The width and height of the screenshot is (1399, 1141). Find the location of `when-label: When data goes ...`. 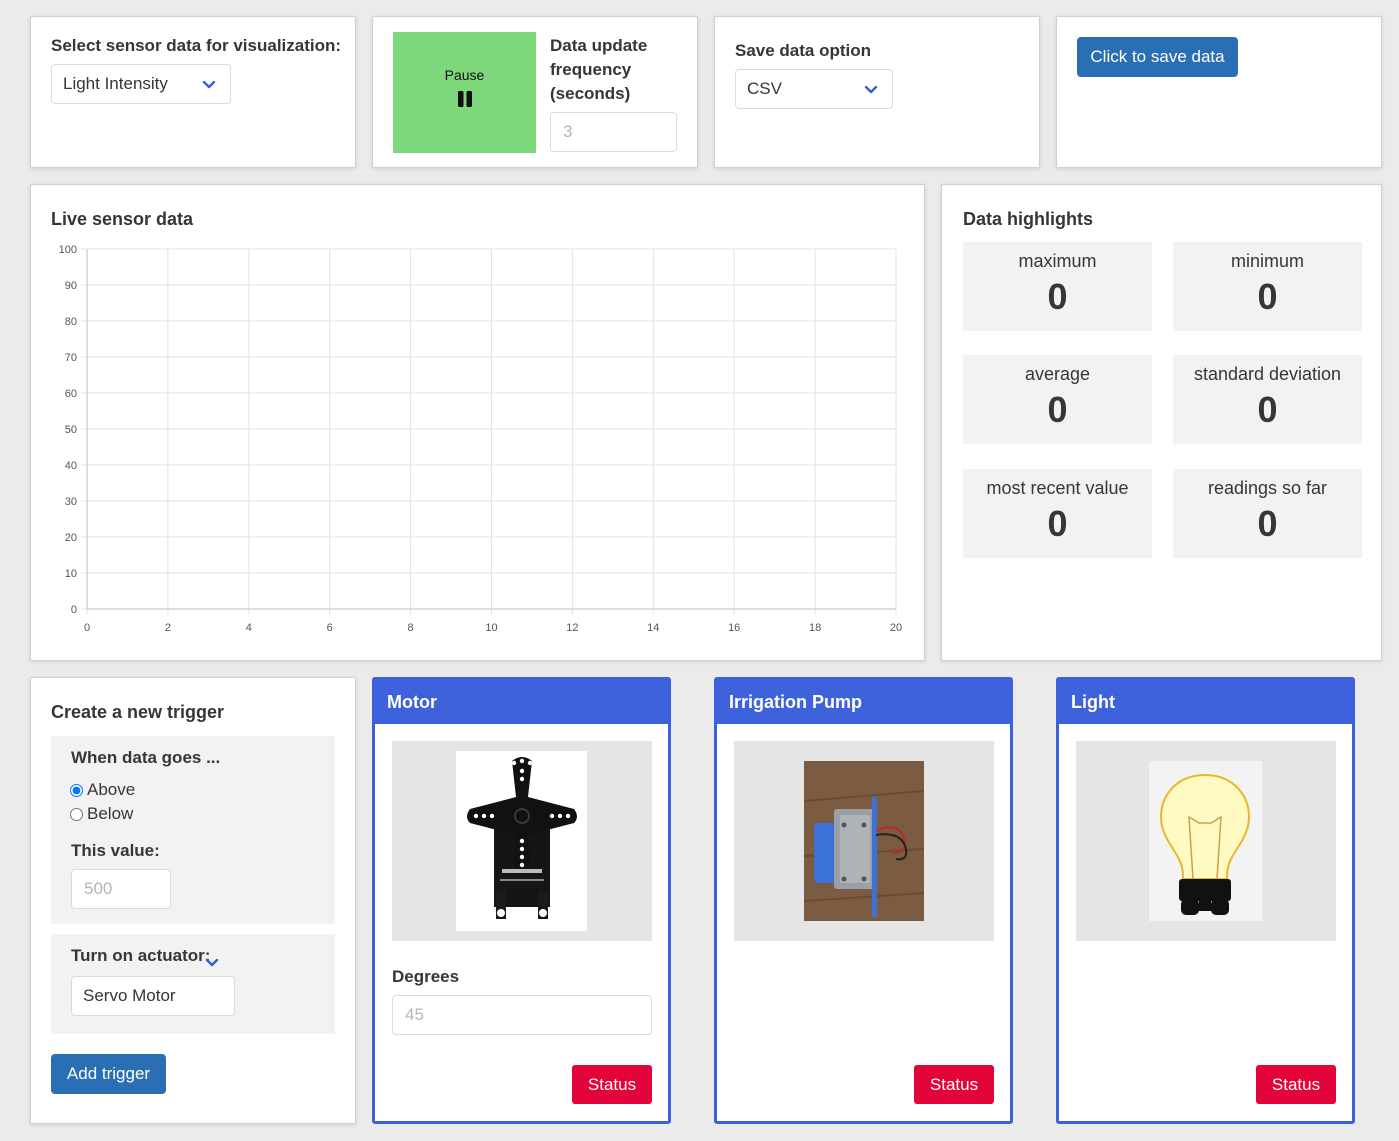

when-label: When data goes ... is located at coordinates (146, 757).